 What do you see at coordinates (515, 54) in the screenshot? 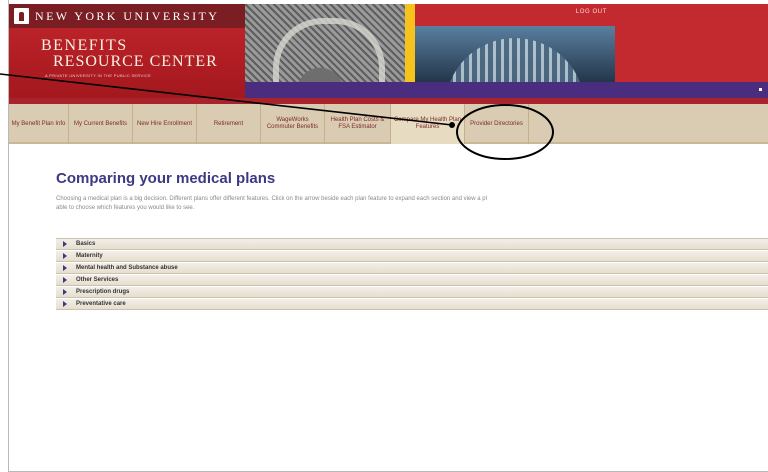
I see `atrium-image` at bounding box center [515, 54].